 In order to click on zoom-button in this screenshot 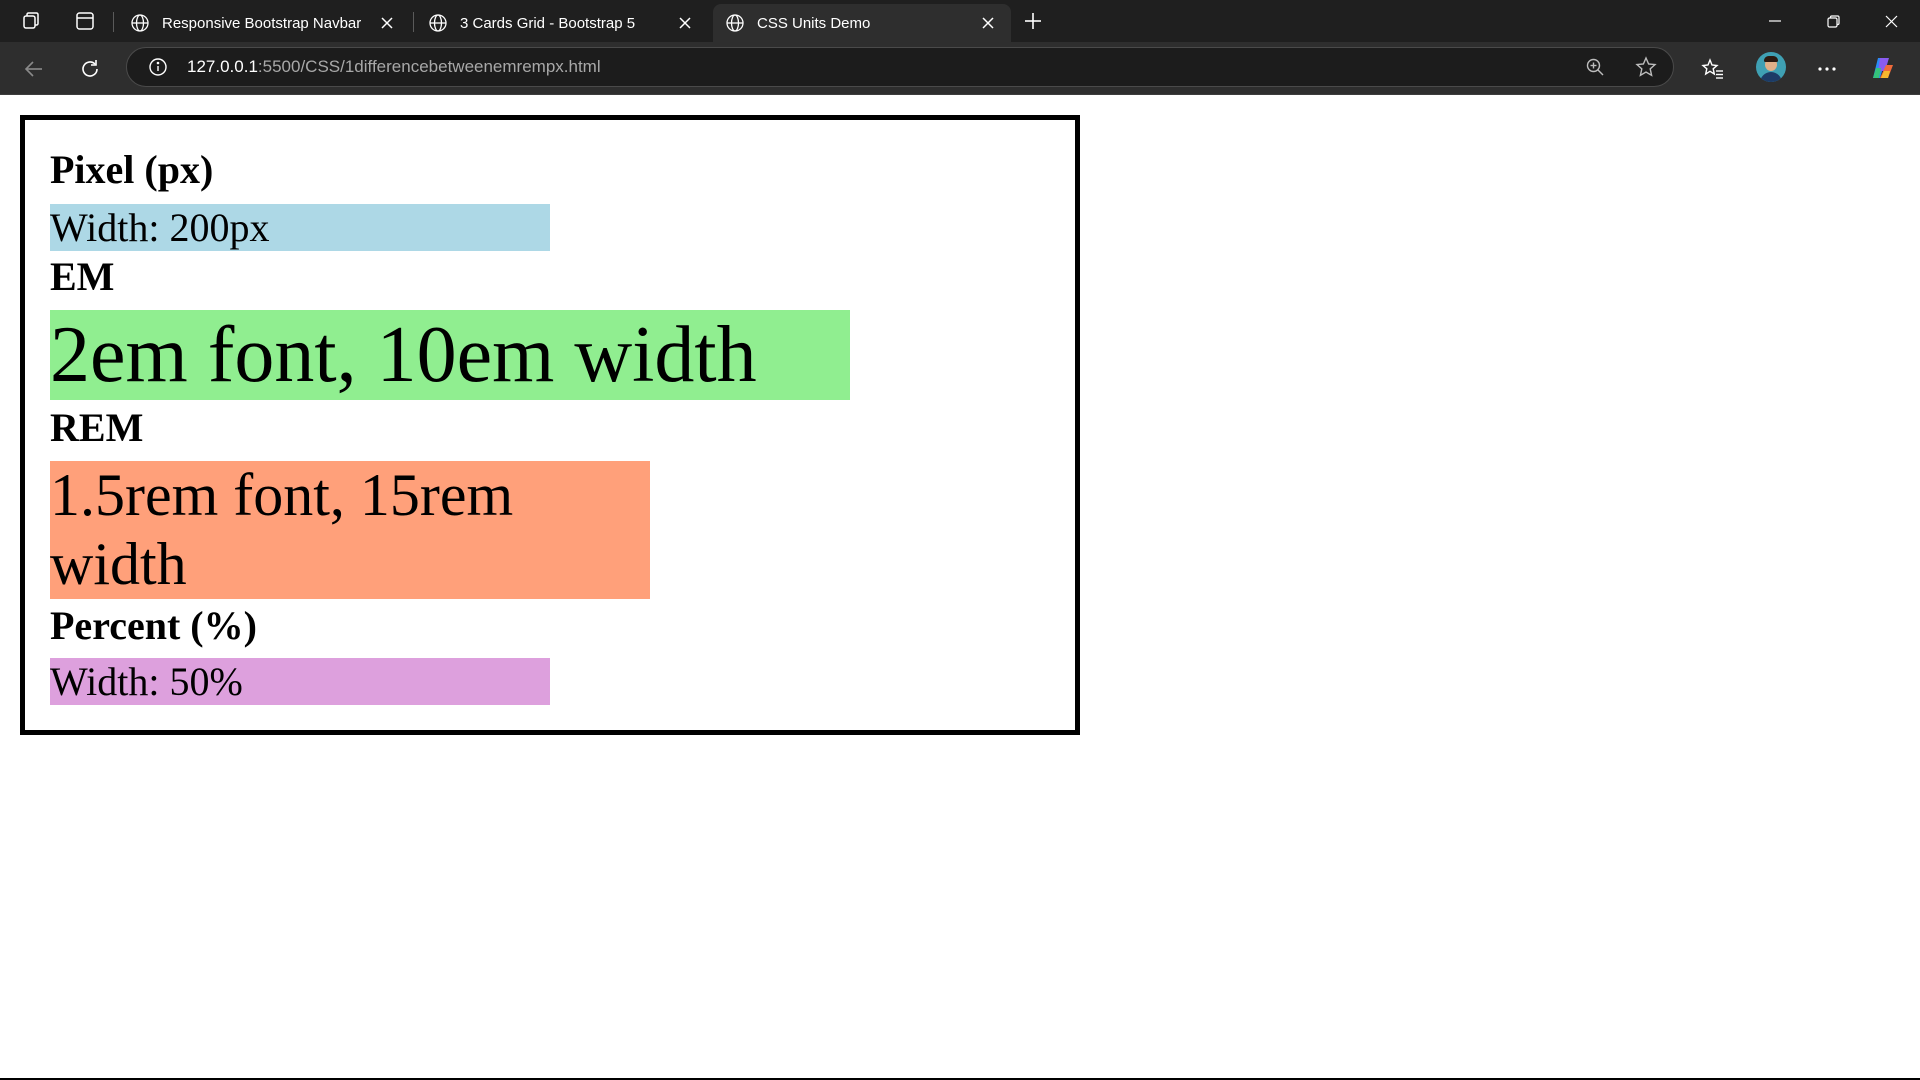, I will do `click(1595, 67)`.